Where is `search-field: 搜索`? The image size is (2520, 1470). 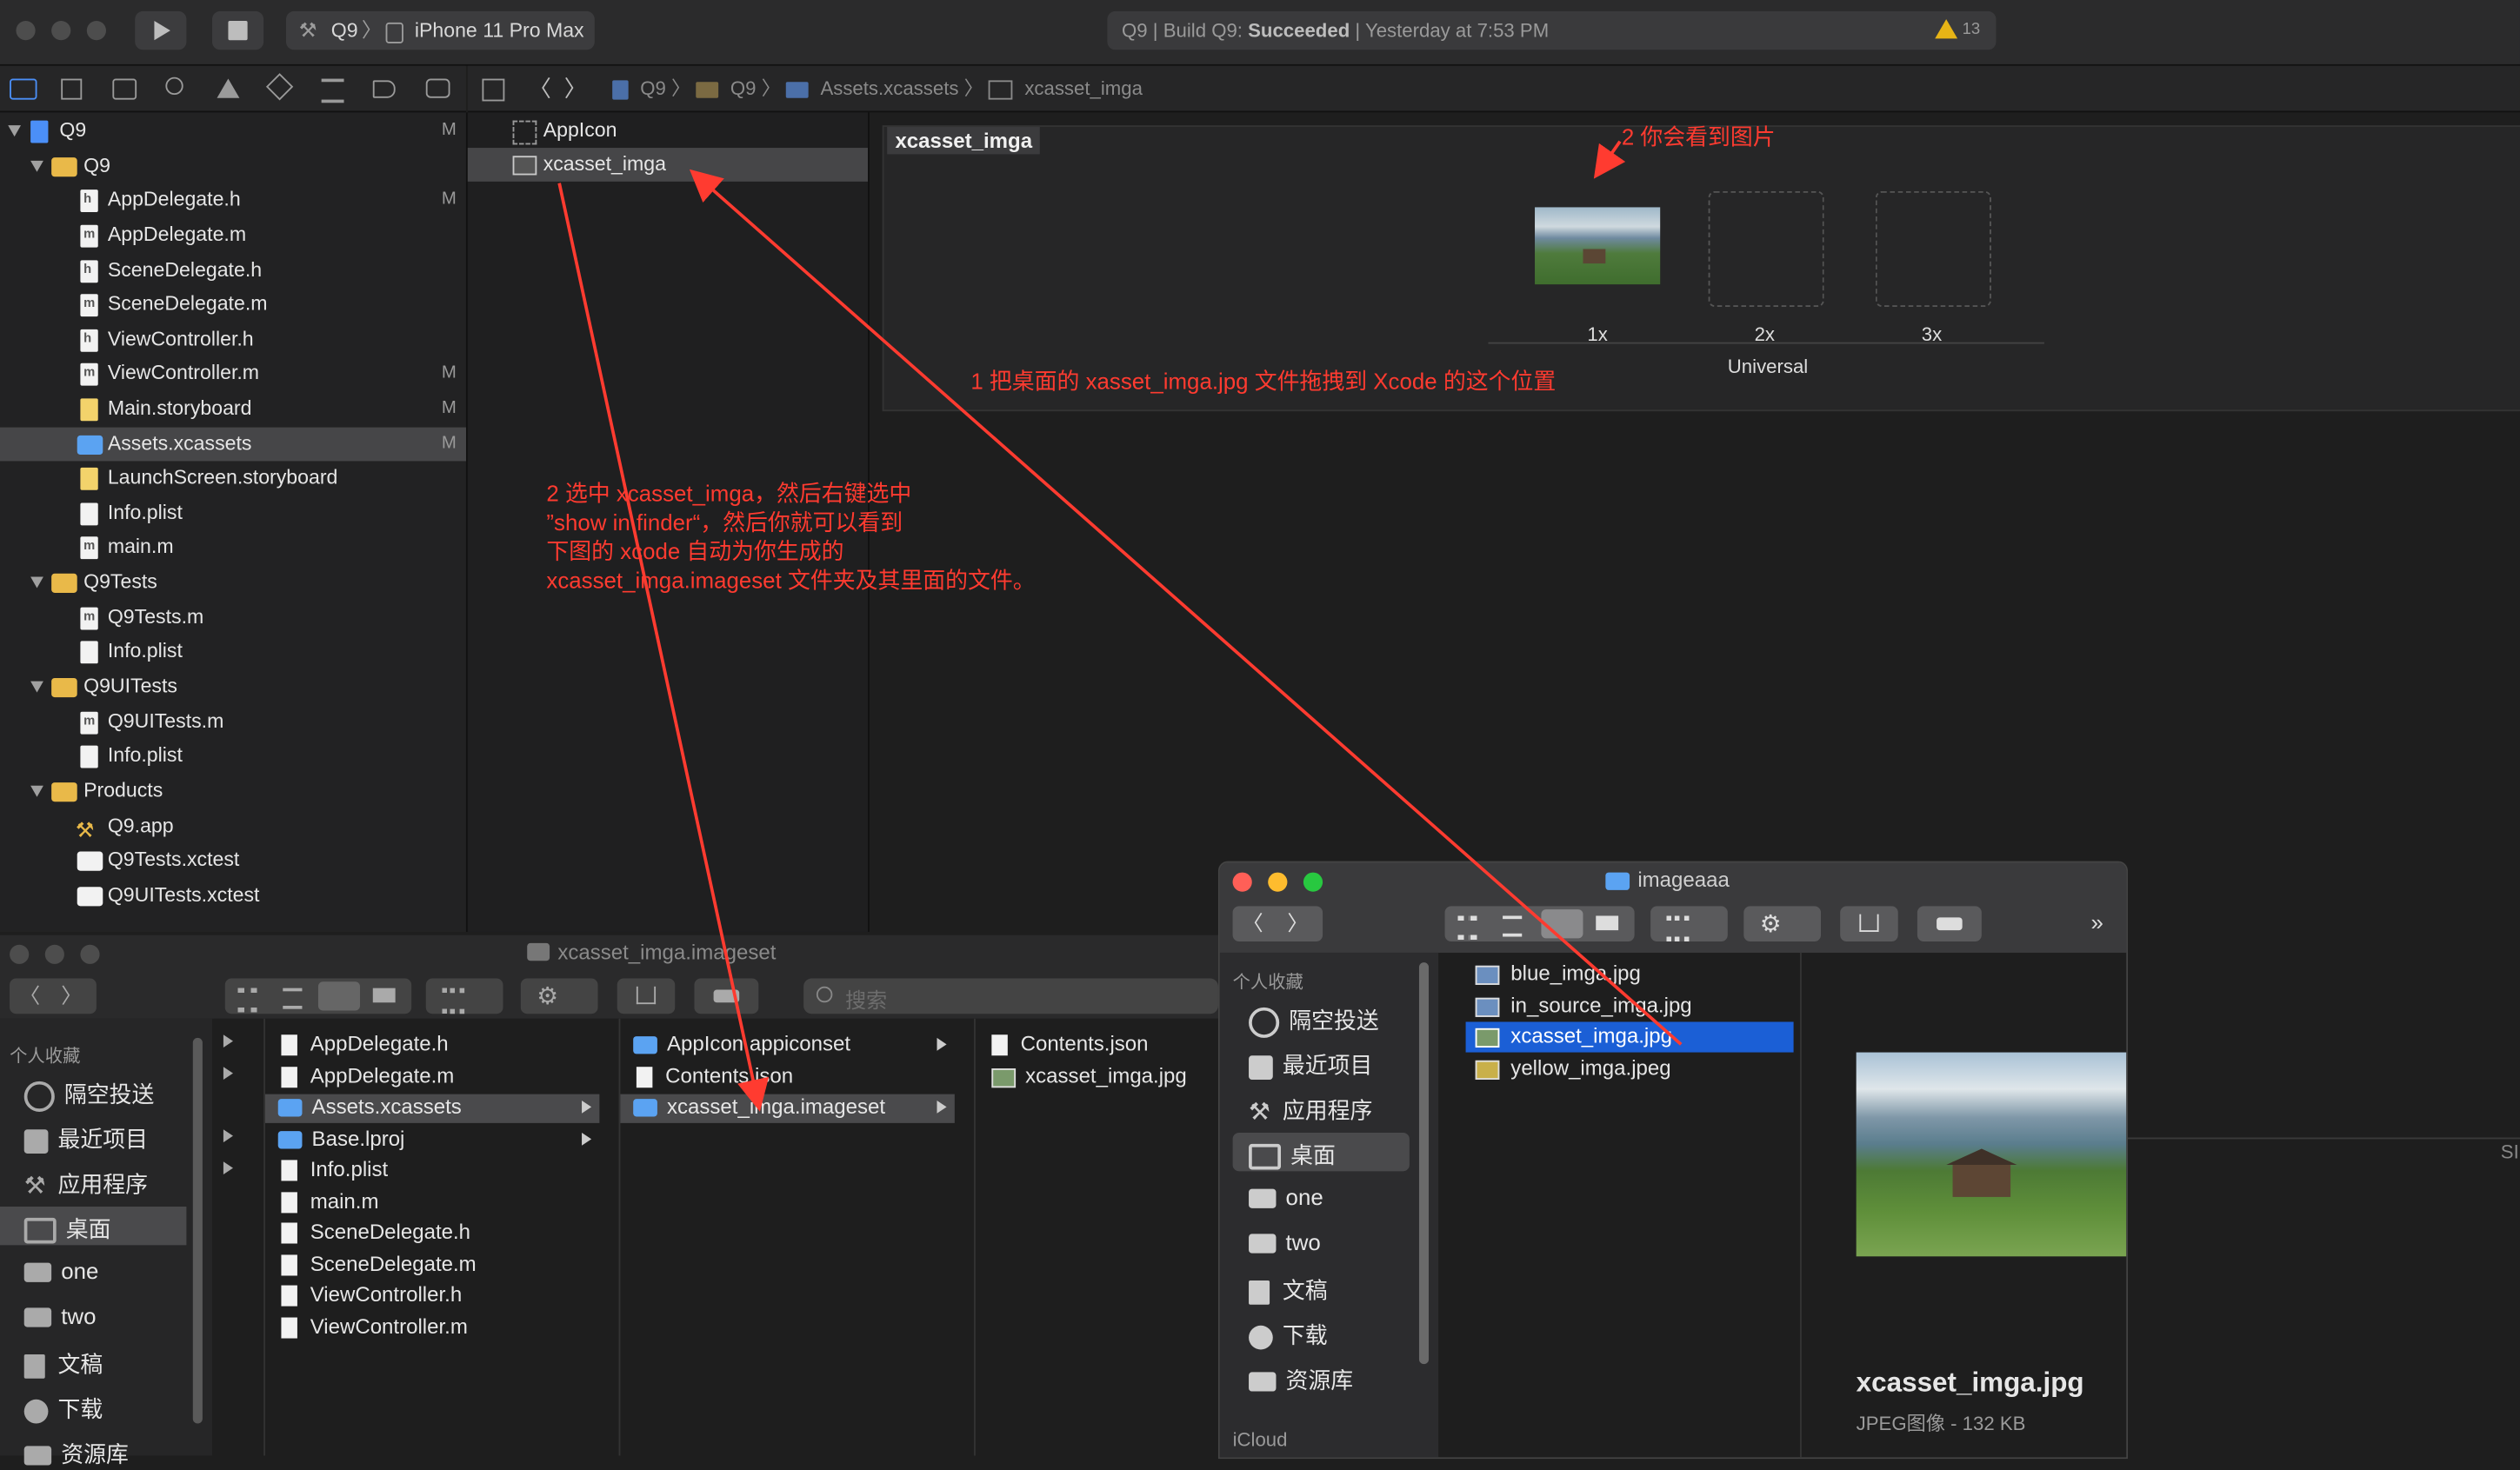 search-field: 搜索 is located at coordinates (1010, 996).